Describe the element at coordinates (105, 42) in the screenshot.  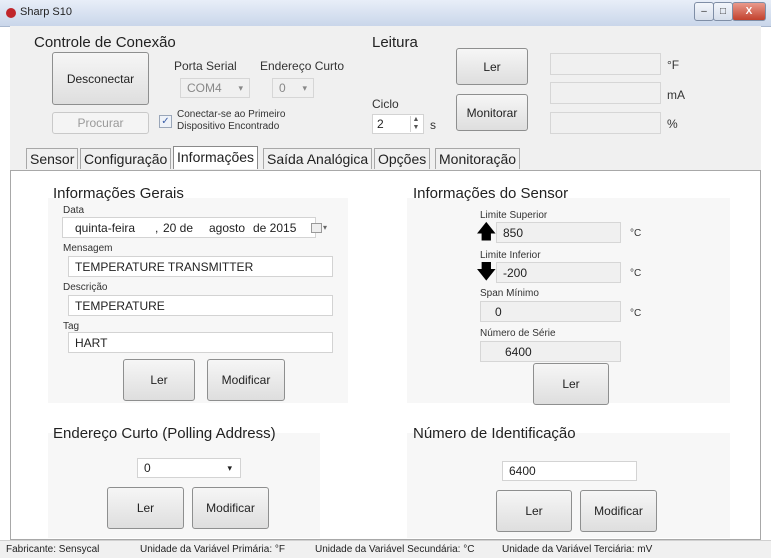
I see `connection-group-title: Controle de Conexão` at that location.